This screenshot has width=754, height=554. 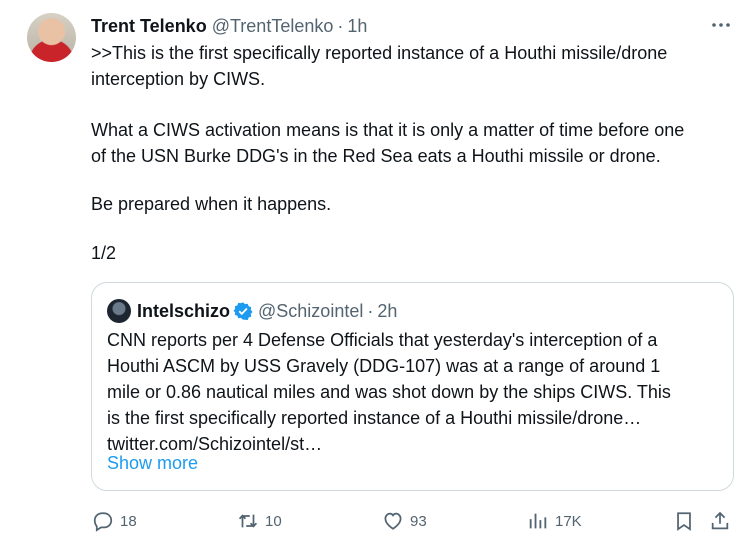 What do you see at coordinates (418, 521) in the screenshot?
I see `like-count: 93` at bounding box center [418, 521].